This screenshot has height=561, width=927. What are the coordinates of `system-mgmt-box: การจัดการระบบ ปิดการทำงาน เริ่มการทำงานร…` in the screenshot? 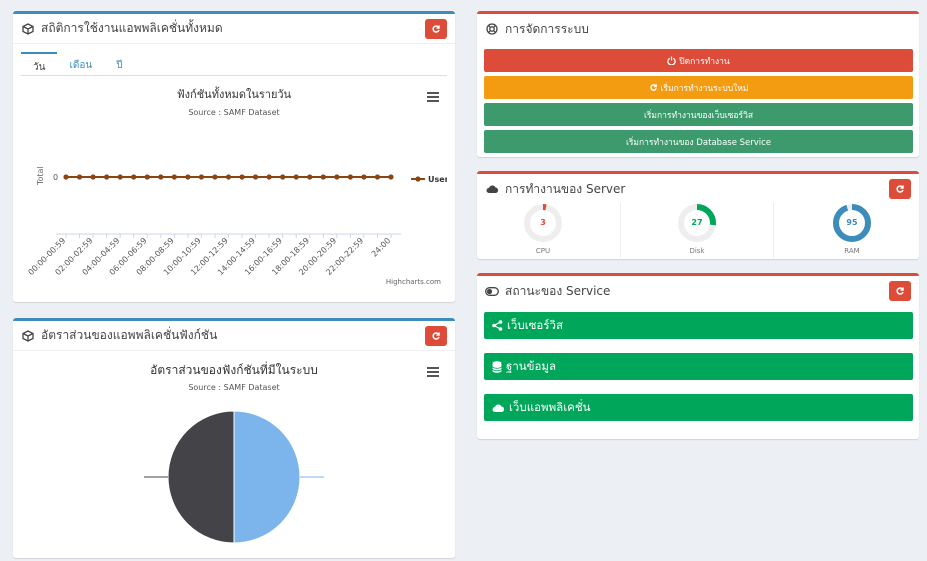 It's located at (698, 84).